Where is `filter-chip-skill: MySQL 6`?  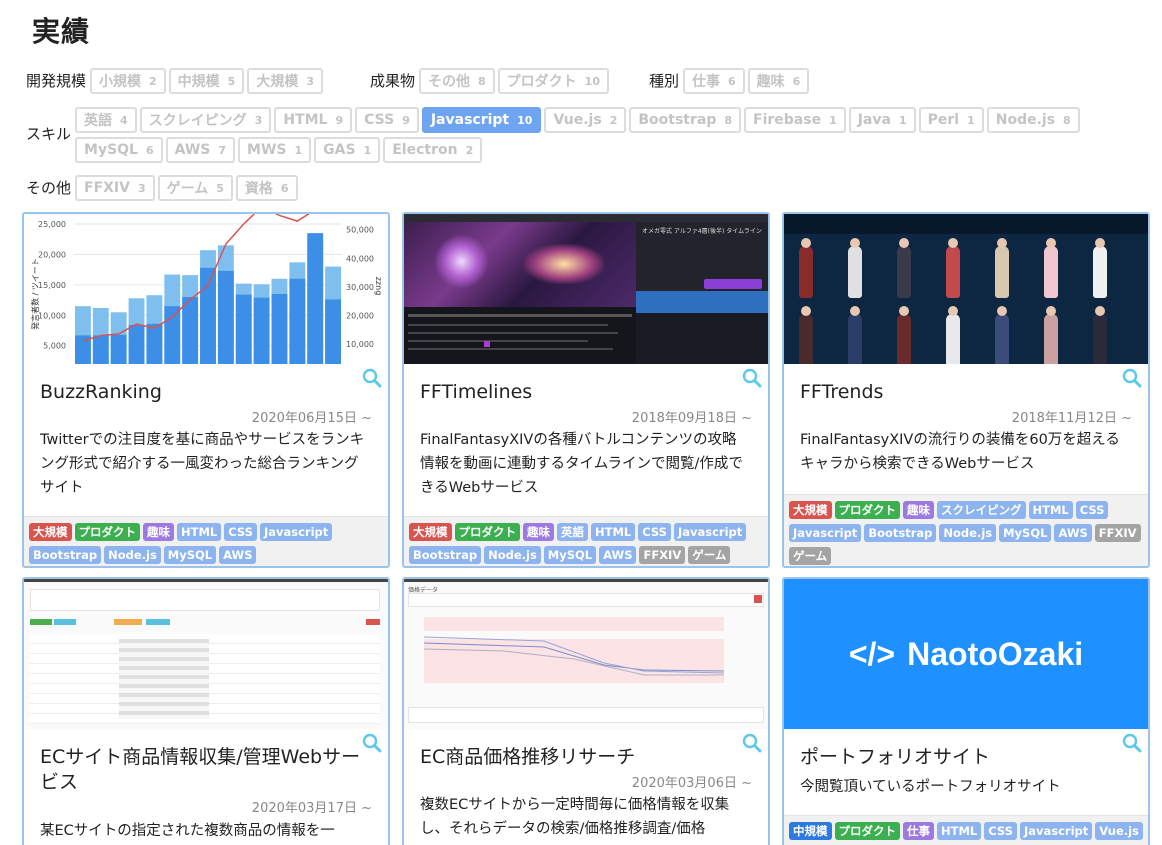 filter-chip-skill: MySQL 6 is located at coordinates (119, 150).